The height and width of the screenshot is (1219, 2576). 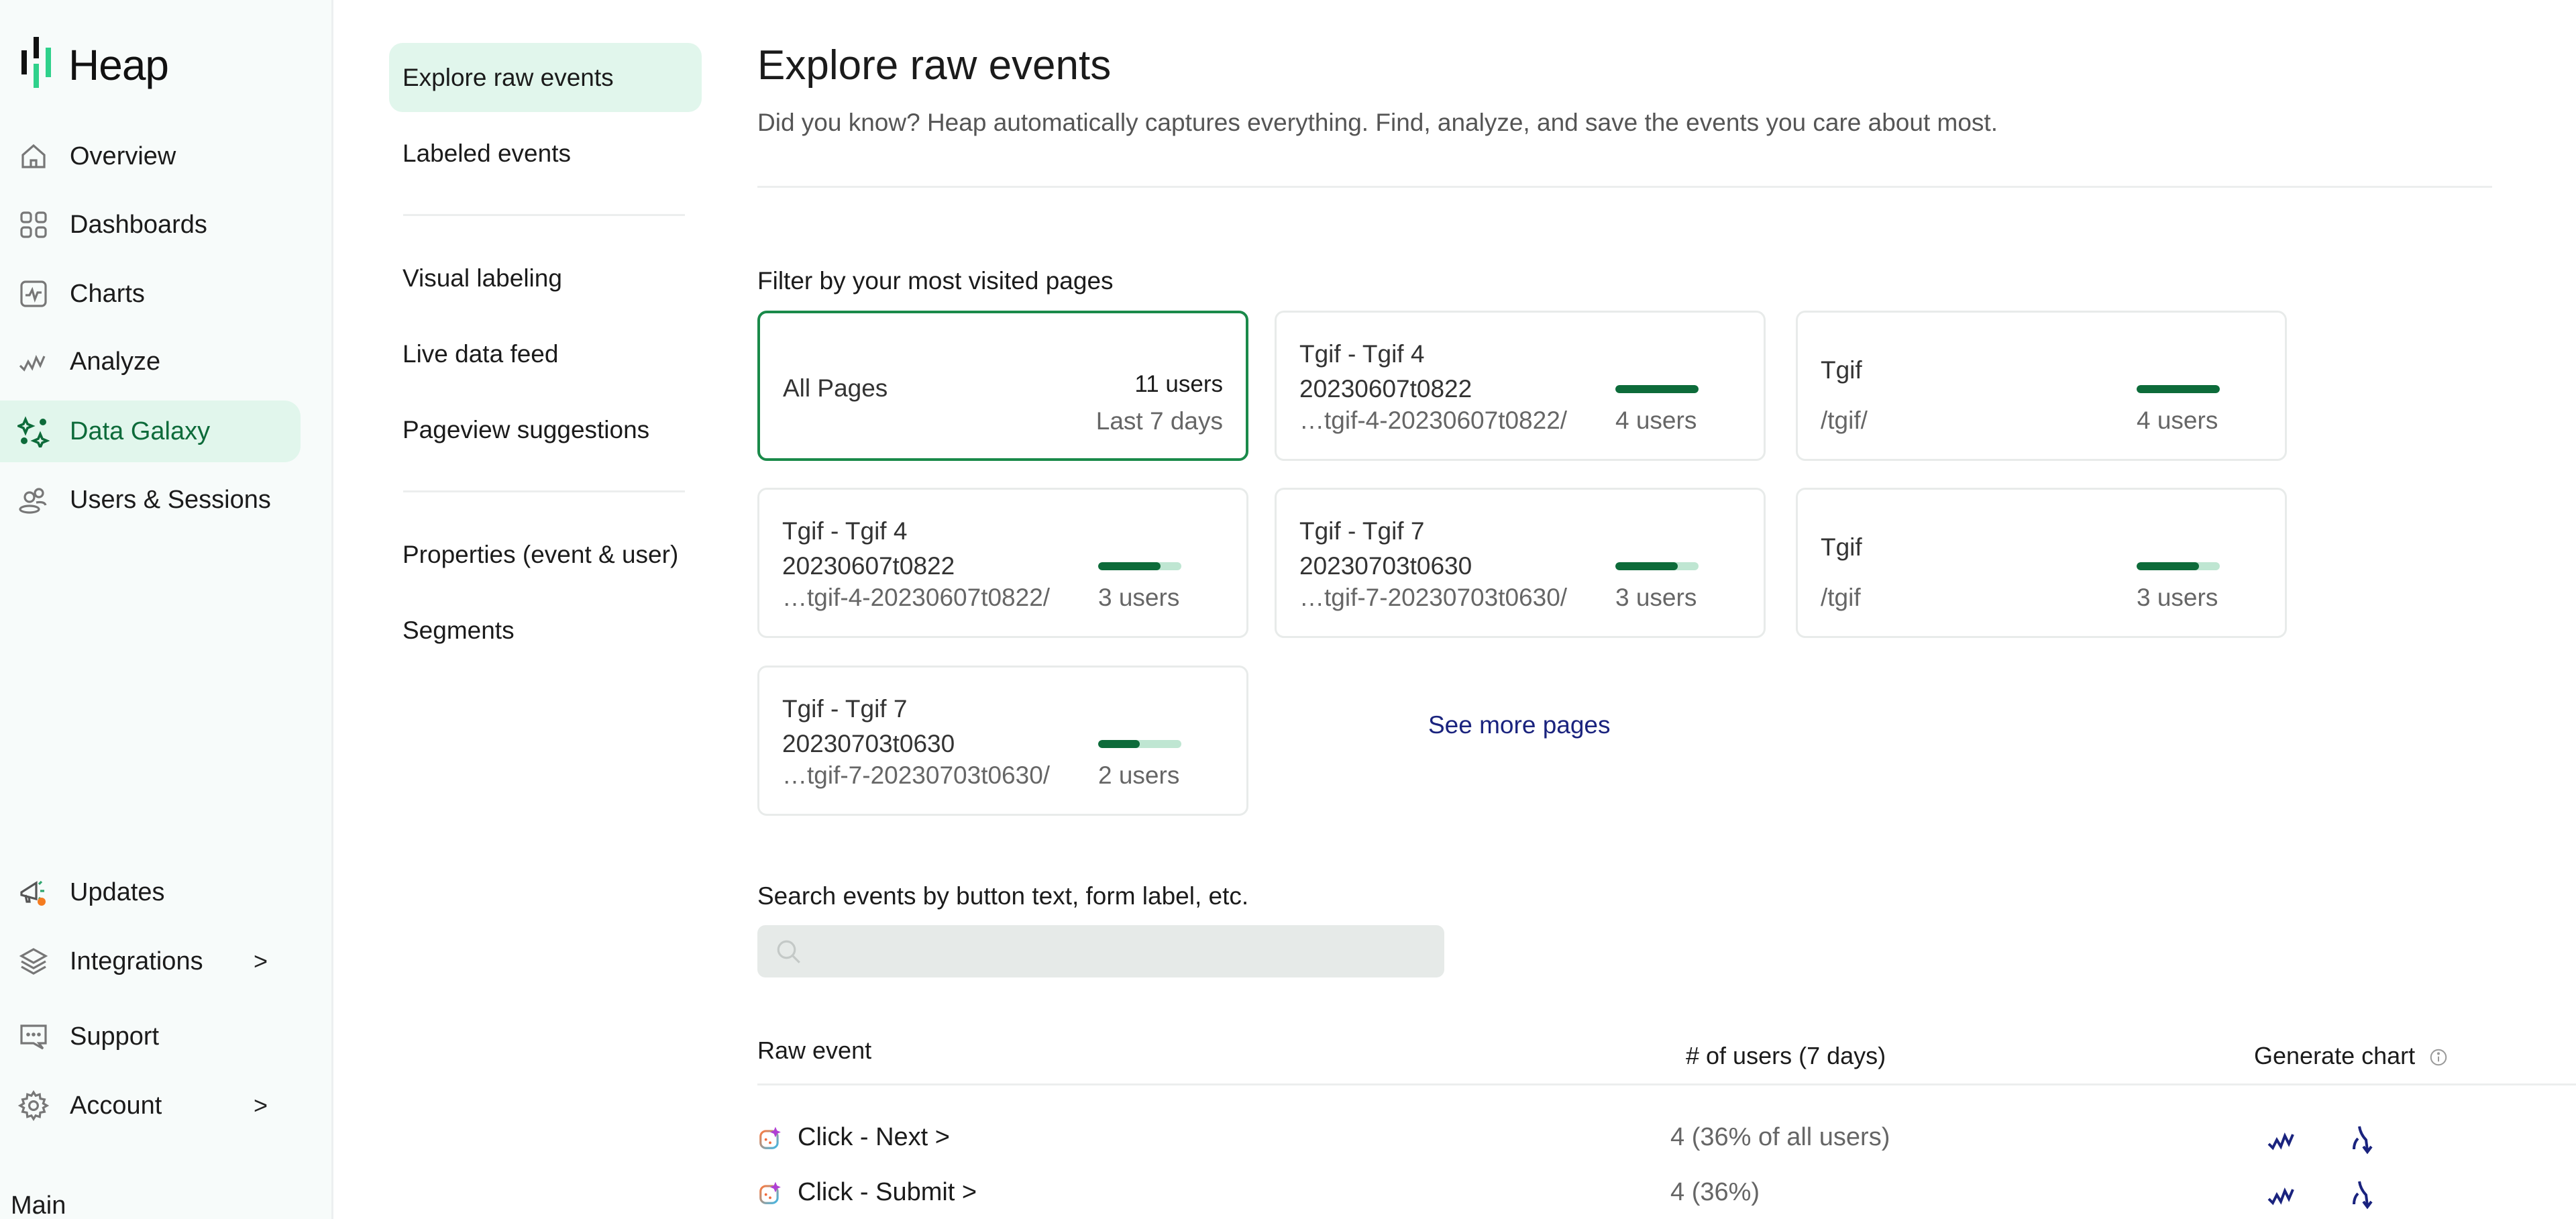 I want to click on event-search-input, so click(x=1100, y=951).